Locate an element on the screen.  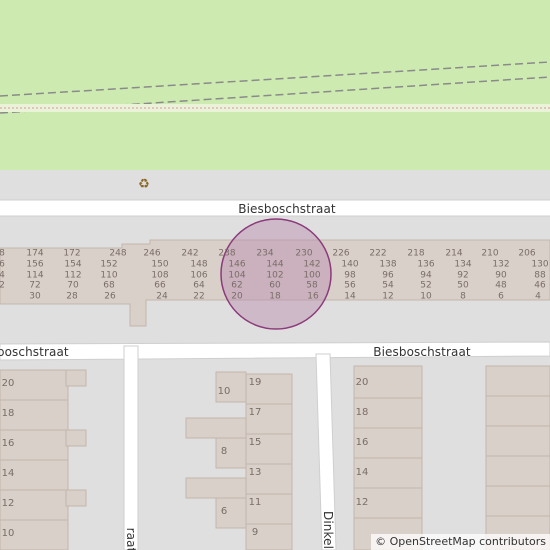
house-number-label: 108 is located at coordinates (160, 275).